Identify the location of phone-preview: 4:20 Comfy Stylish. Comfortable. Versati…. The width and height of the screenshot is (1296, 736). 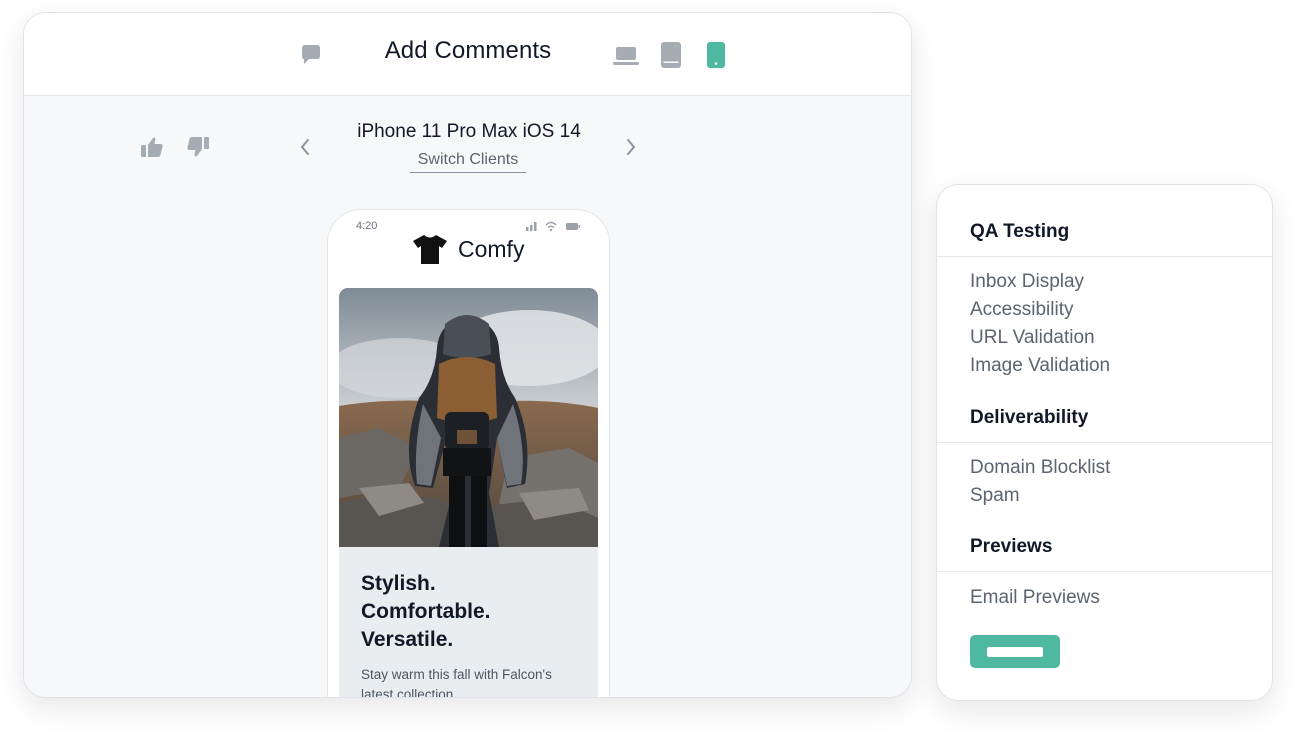
(468, 453).